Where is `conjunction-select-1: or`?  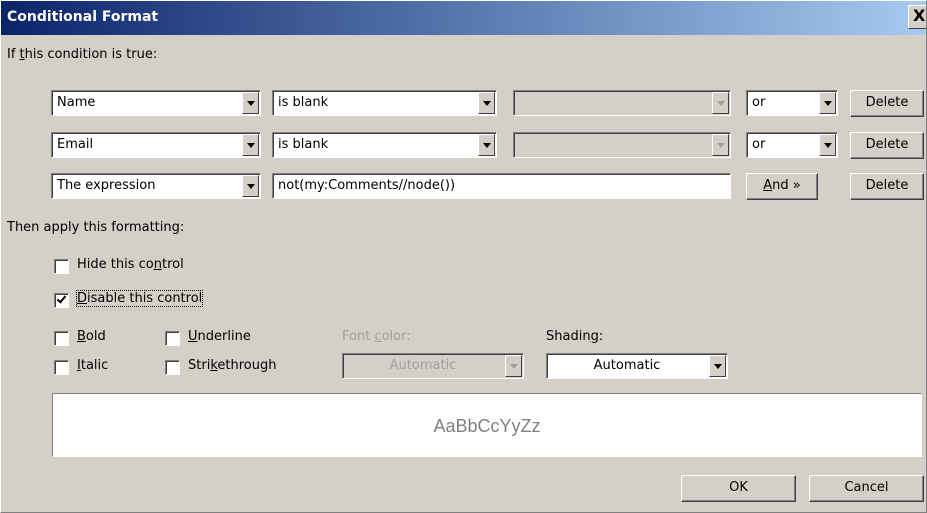
conjunction-select-1: or is located at coordinates (792, 103).